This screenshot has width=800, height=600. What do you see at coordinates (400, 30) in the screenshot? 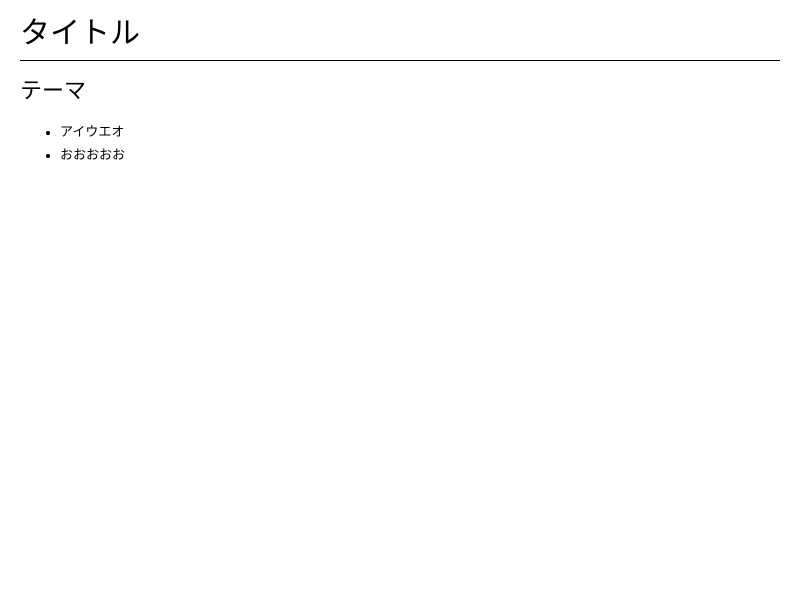
I see `page-title: タイトル` at bounding box center [400, 30].